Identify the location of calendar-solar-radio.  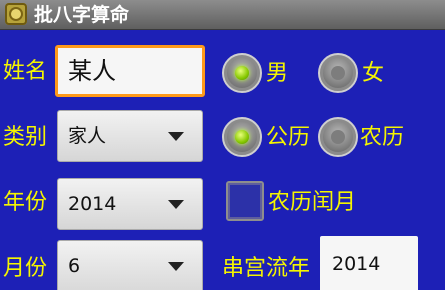
(242, 137).